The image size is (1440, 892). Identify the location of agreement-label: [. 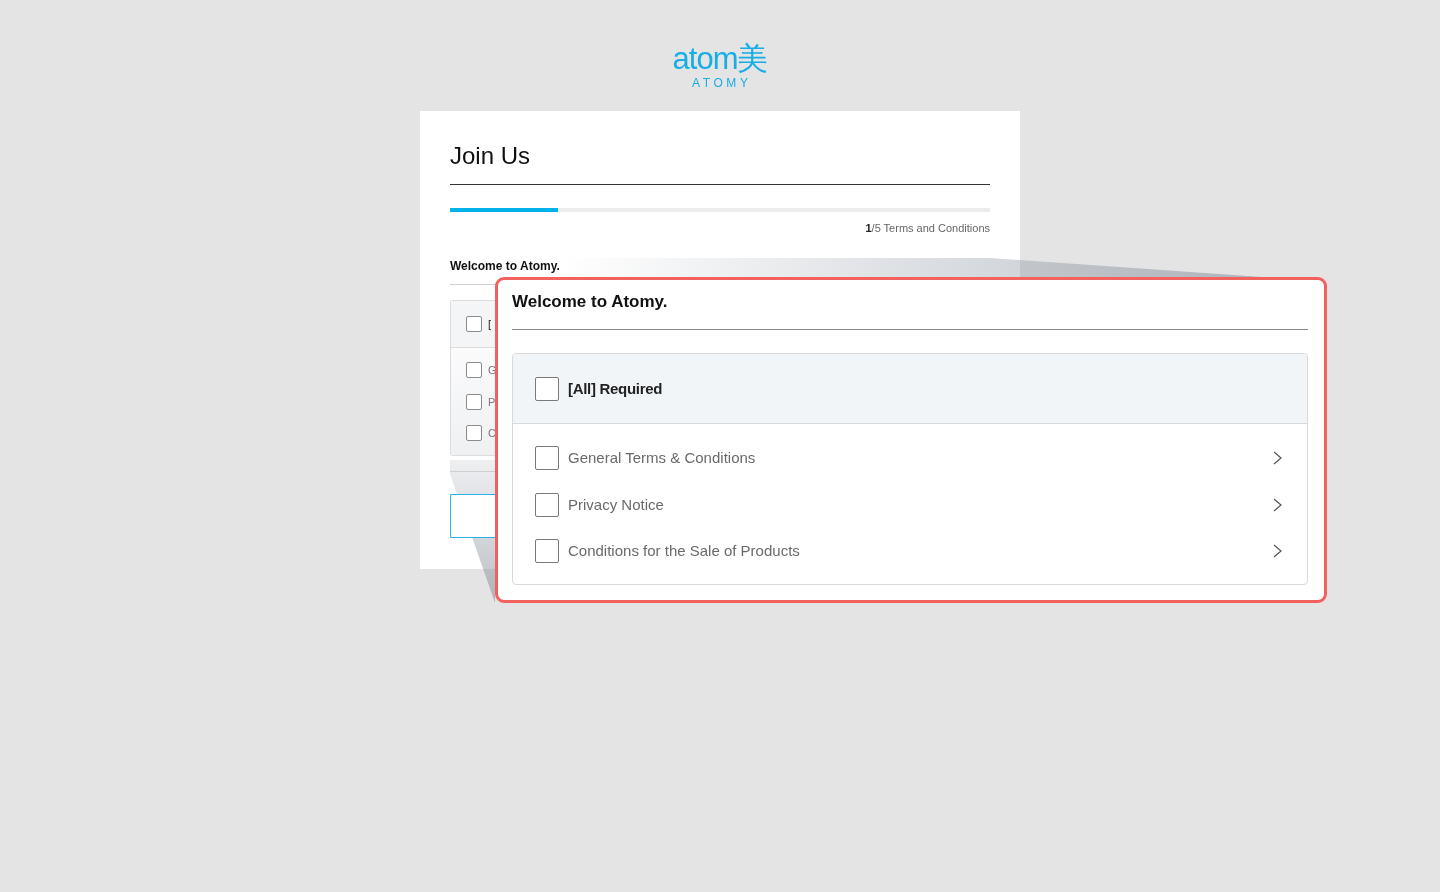
(490, 324).